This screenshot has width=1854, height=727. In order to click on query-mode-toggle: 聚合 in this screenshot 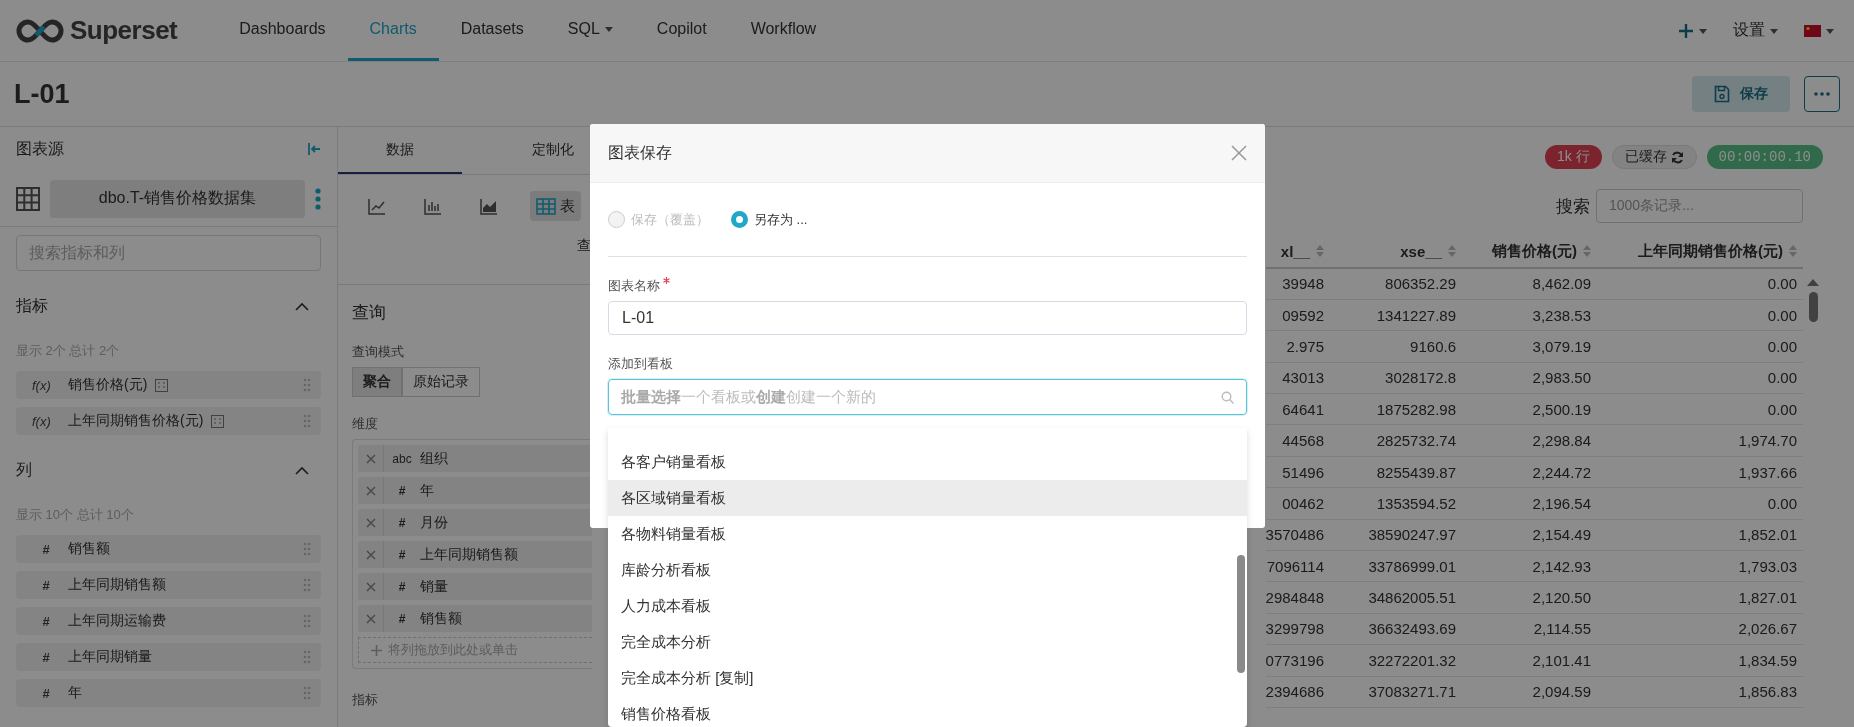, I will do `click(377, 382)`.